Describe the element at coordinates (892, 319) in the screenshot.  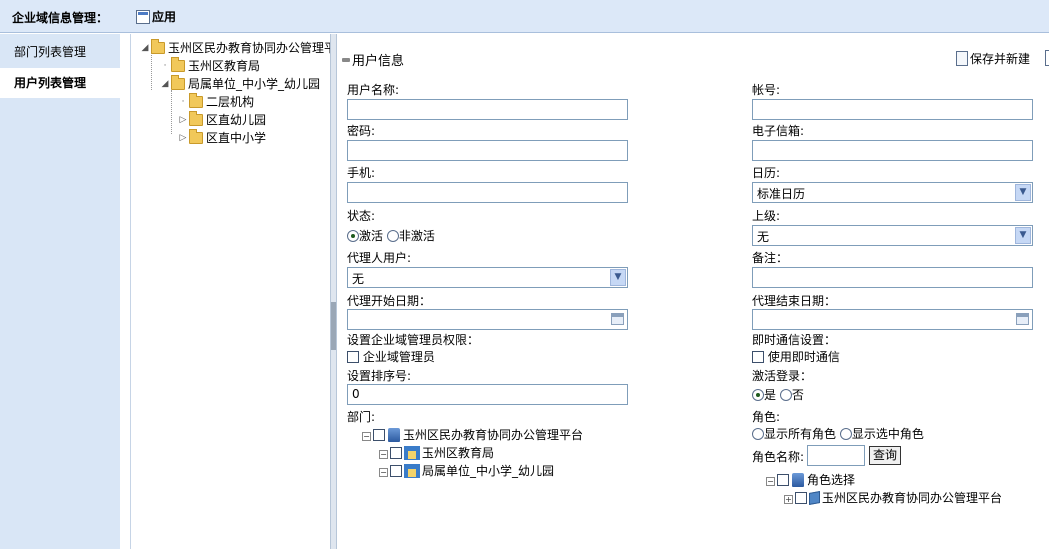
I see `proxy-end-date-input` at that location.